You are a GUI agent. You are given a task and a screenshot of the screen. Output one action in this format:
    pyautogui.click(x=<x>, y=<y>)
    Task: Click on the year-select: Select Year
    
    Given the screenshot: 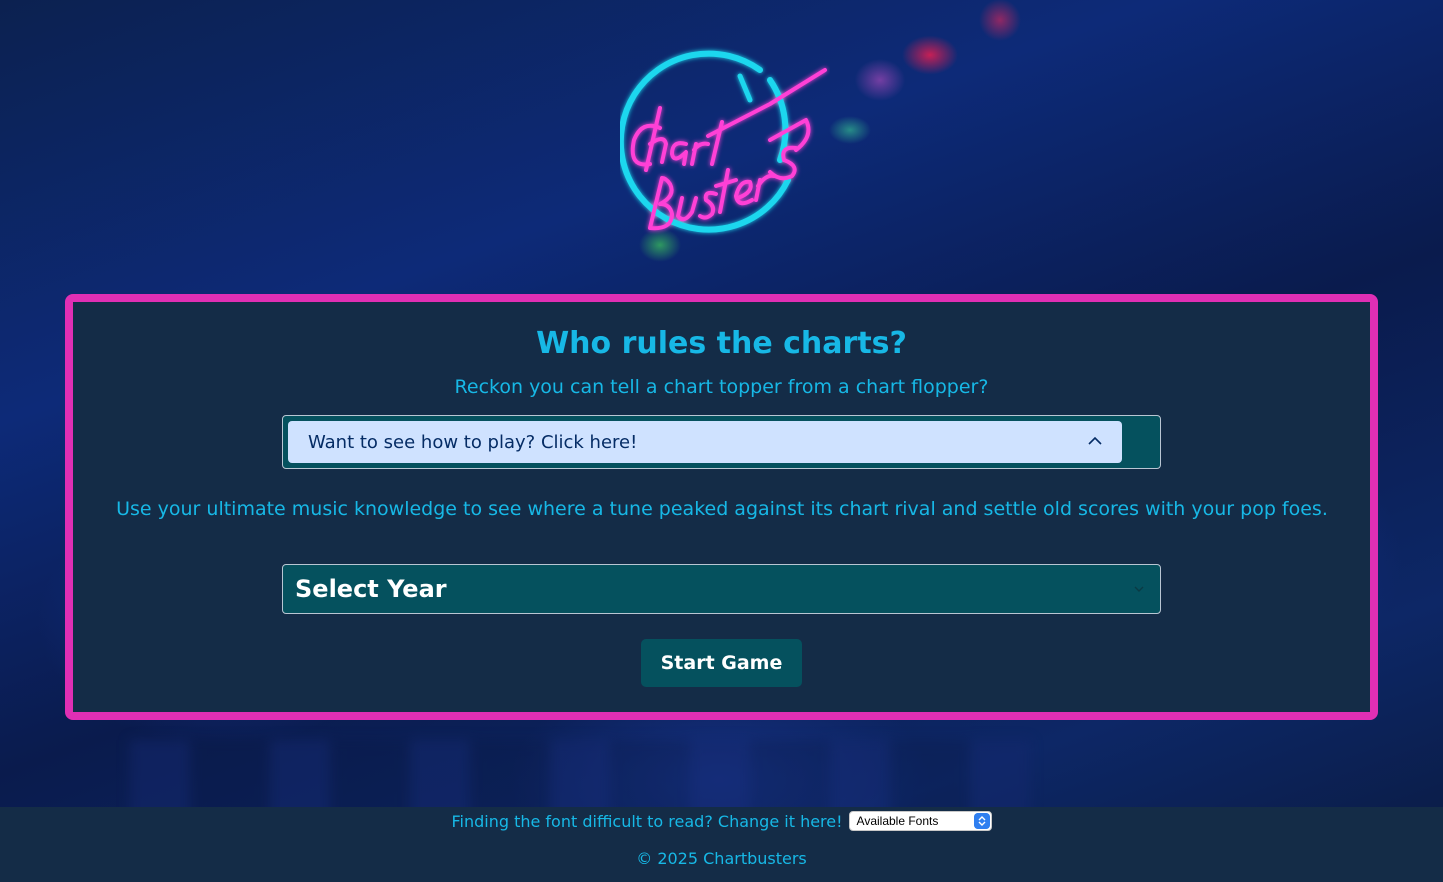 What is the action you would take?
    pyautogui.click(x=721, y=589)
    